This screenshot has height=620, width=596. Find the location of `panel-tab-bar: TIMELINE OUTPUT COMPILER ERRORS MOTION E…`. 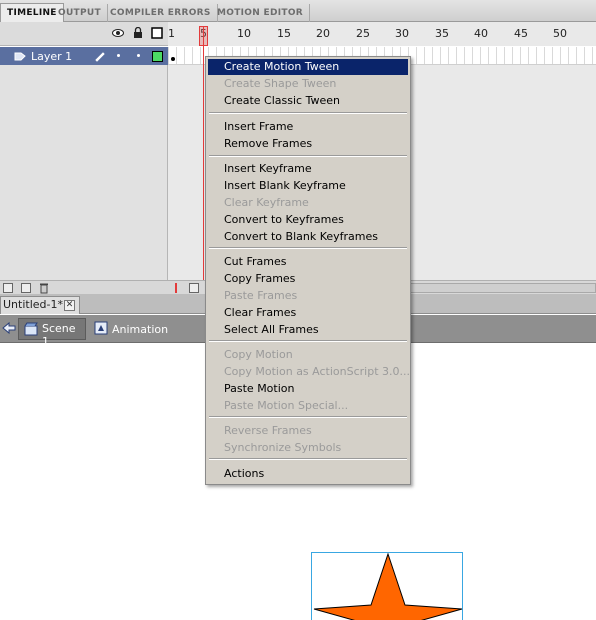

panel-tab-bar: TIMELINE OUTPUT COMPILER ERRORS MOTION E… is located at coordinates (298, 11).